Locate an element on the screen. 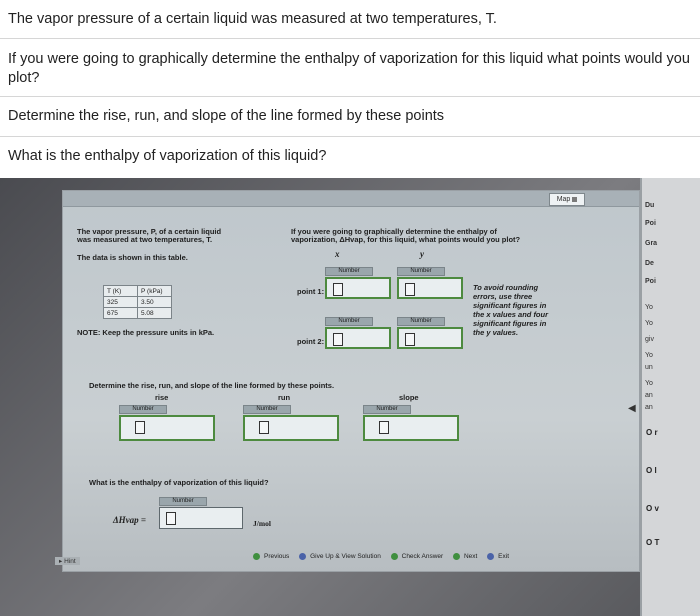 This screenshot has width=700, height=616. pressure-note: NOTE: Keep the pressure units in kPa. is located at coordinates (146, 332).